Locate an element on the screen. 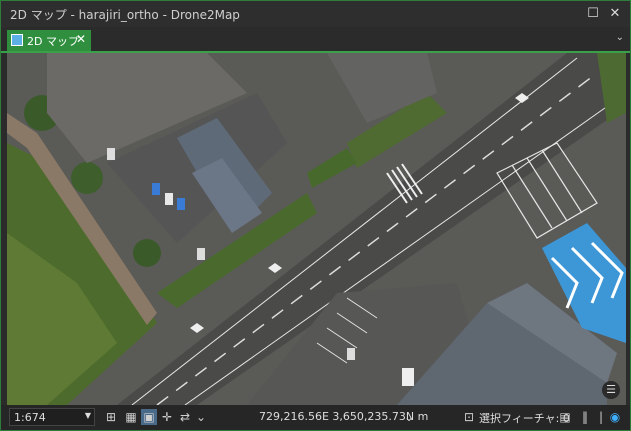 The height and width of the screenshot is (431, 631). window-title: 2D マップ - harajiri_ortho - Drone2Map is located at coordinates (125, 15).